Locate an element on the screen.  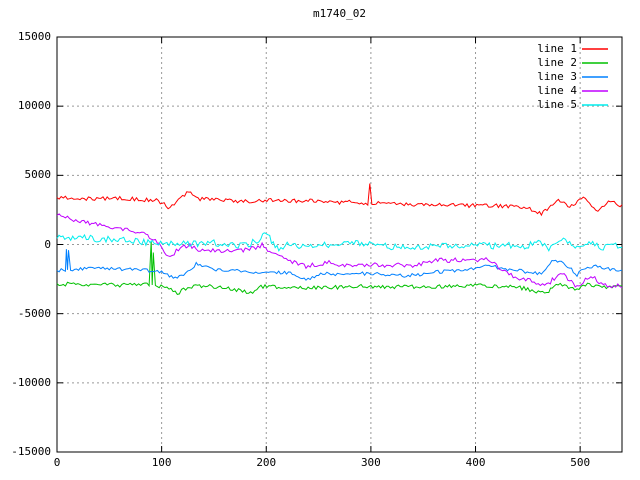
legend-item: line 2 is located at coordinates (572, 63).